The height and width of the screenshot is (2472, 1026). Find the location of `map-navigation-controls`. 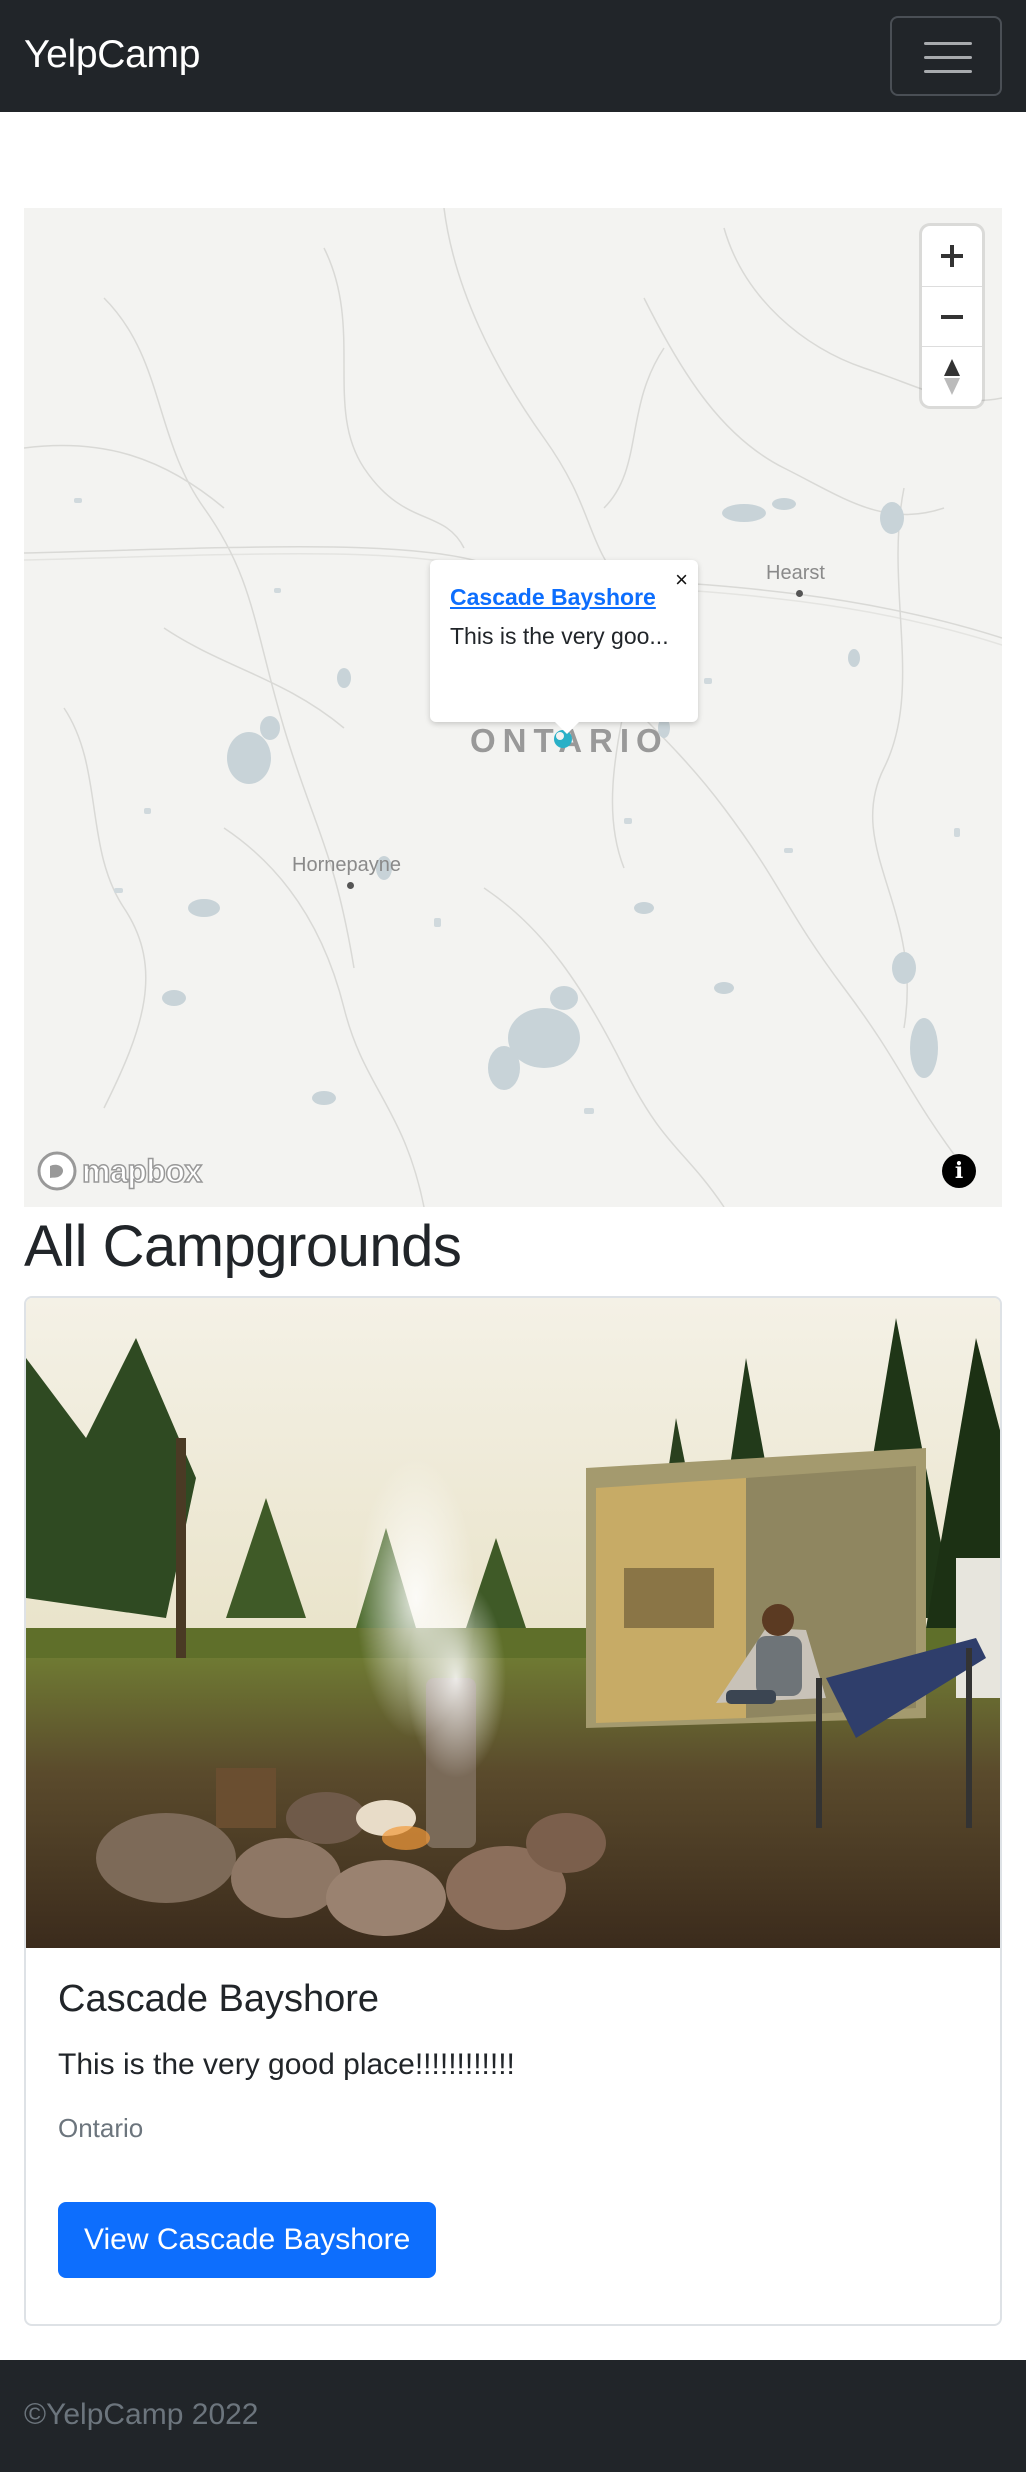

map-navigation-controls is located at coordinates (952, 316).